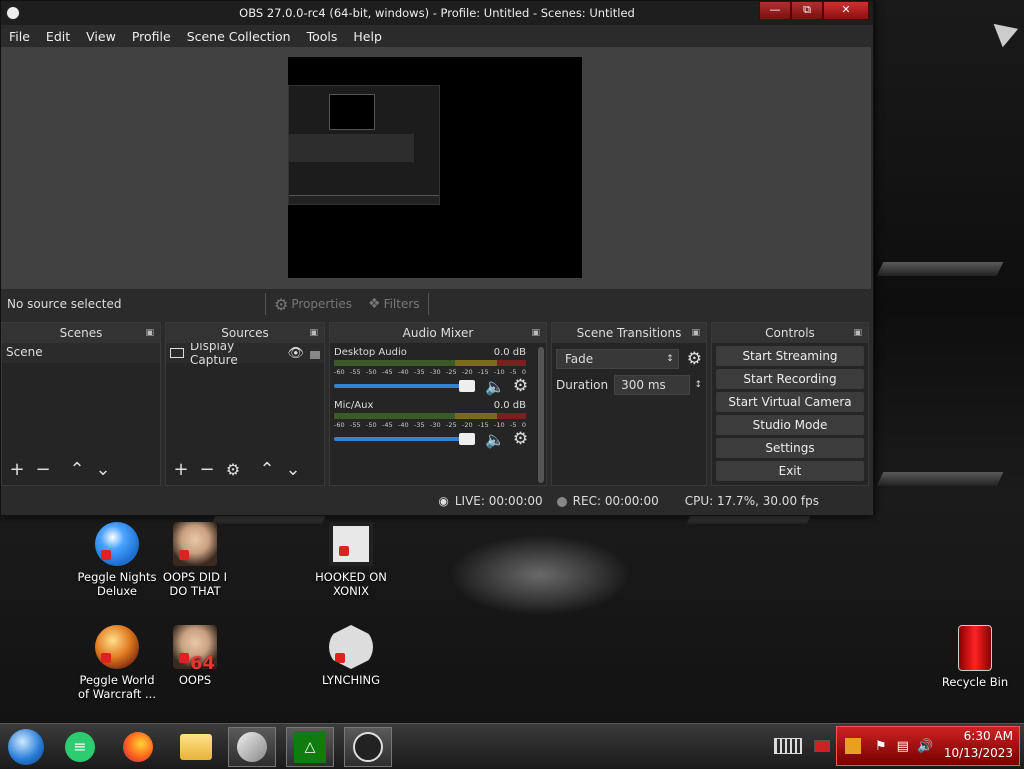  What do you see at coordinates (245, 353) in the screenshot?
I see `source-list-item: Display Capture 👁` at bounding box center [245, 353].